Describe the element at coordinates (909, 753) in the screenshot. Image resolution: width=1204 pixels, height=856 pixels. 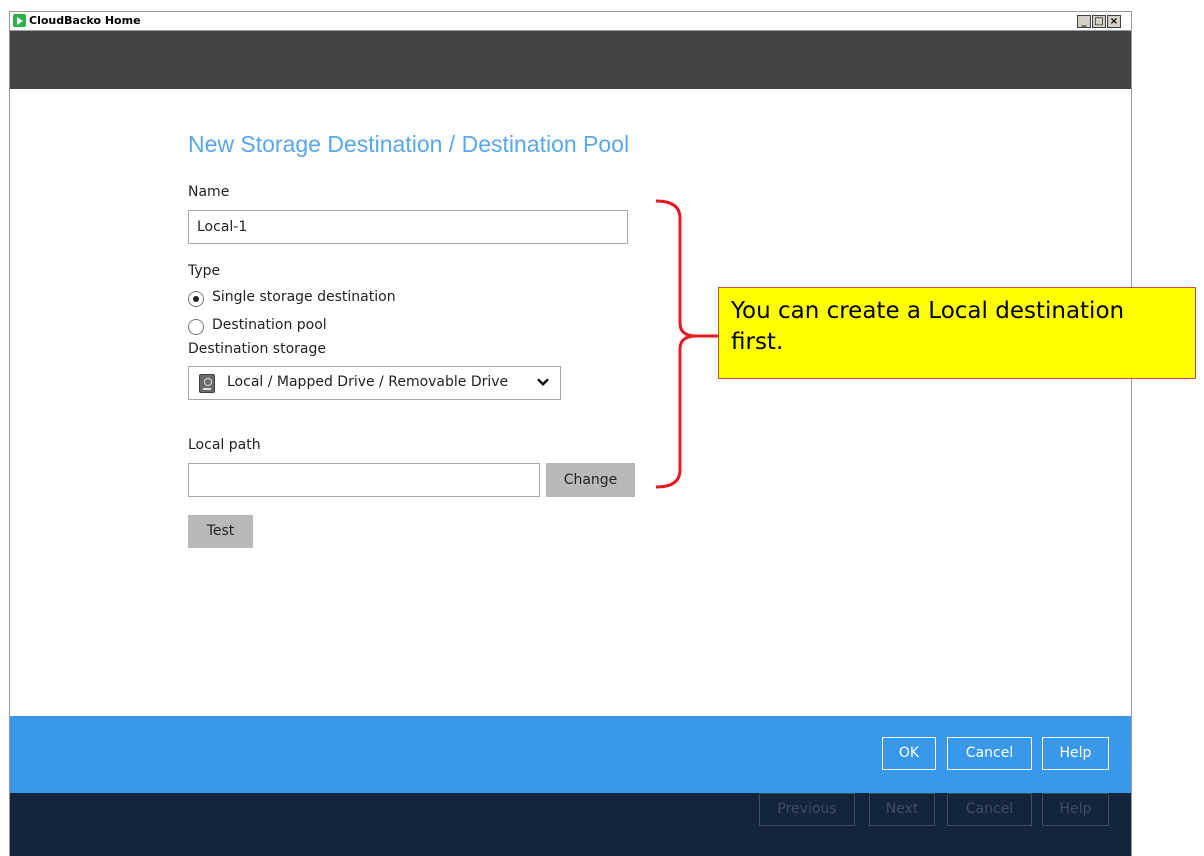
I see `ok-button: OK` at that location.